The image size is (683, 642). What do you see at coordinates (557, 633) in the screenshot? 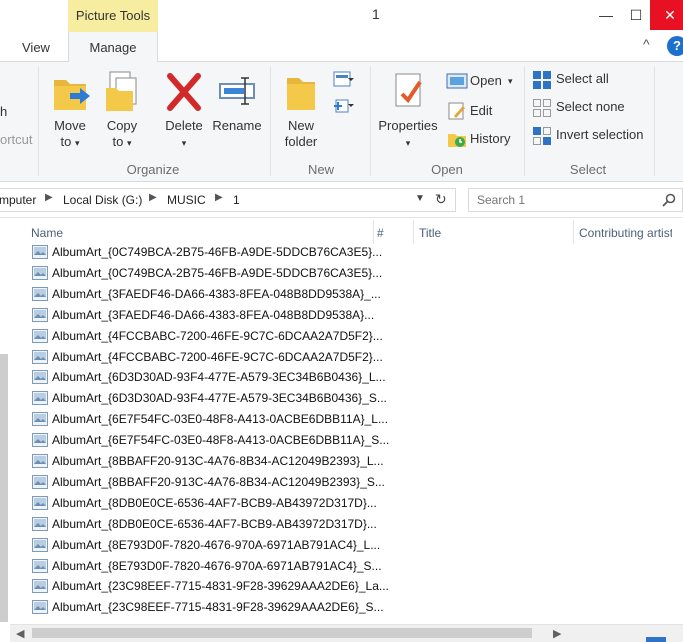
I see `scroll-right-icon: ▶` at bounding box center [557, 633].